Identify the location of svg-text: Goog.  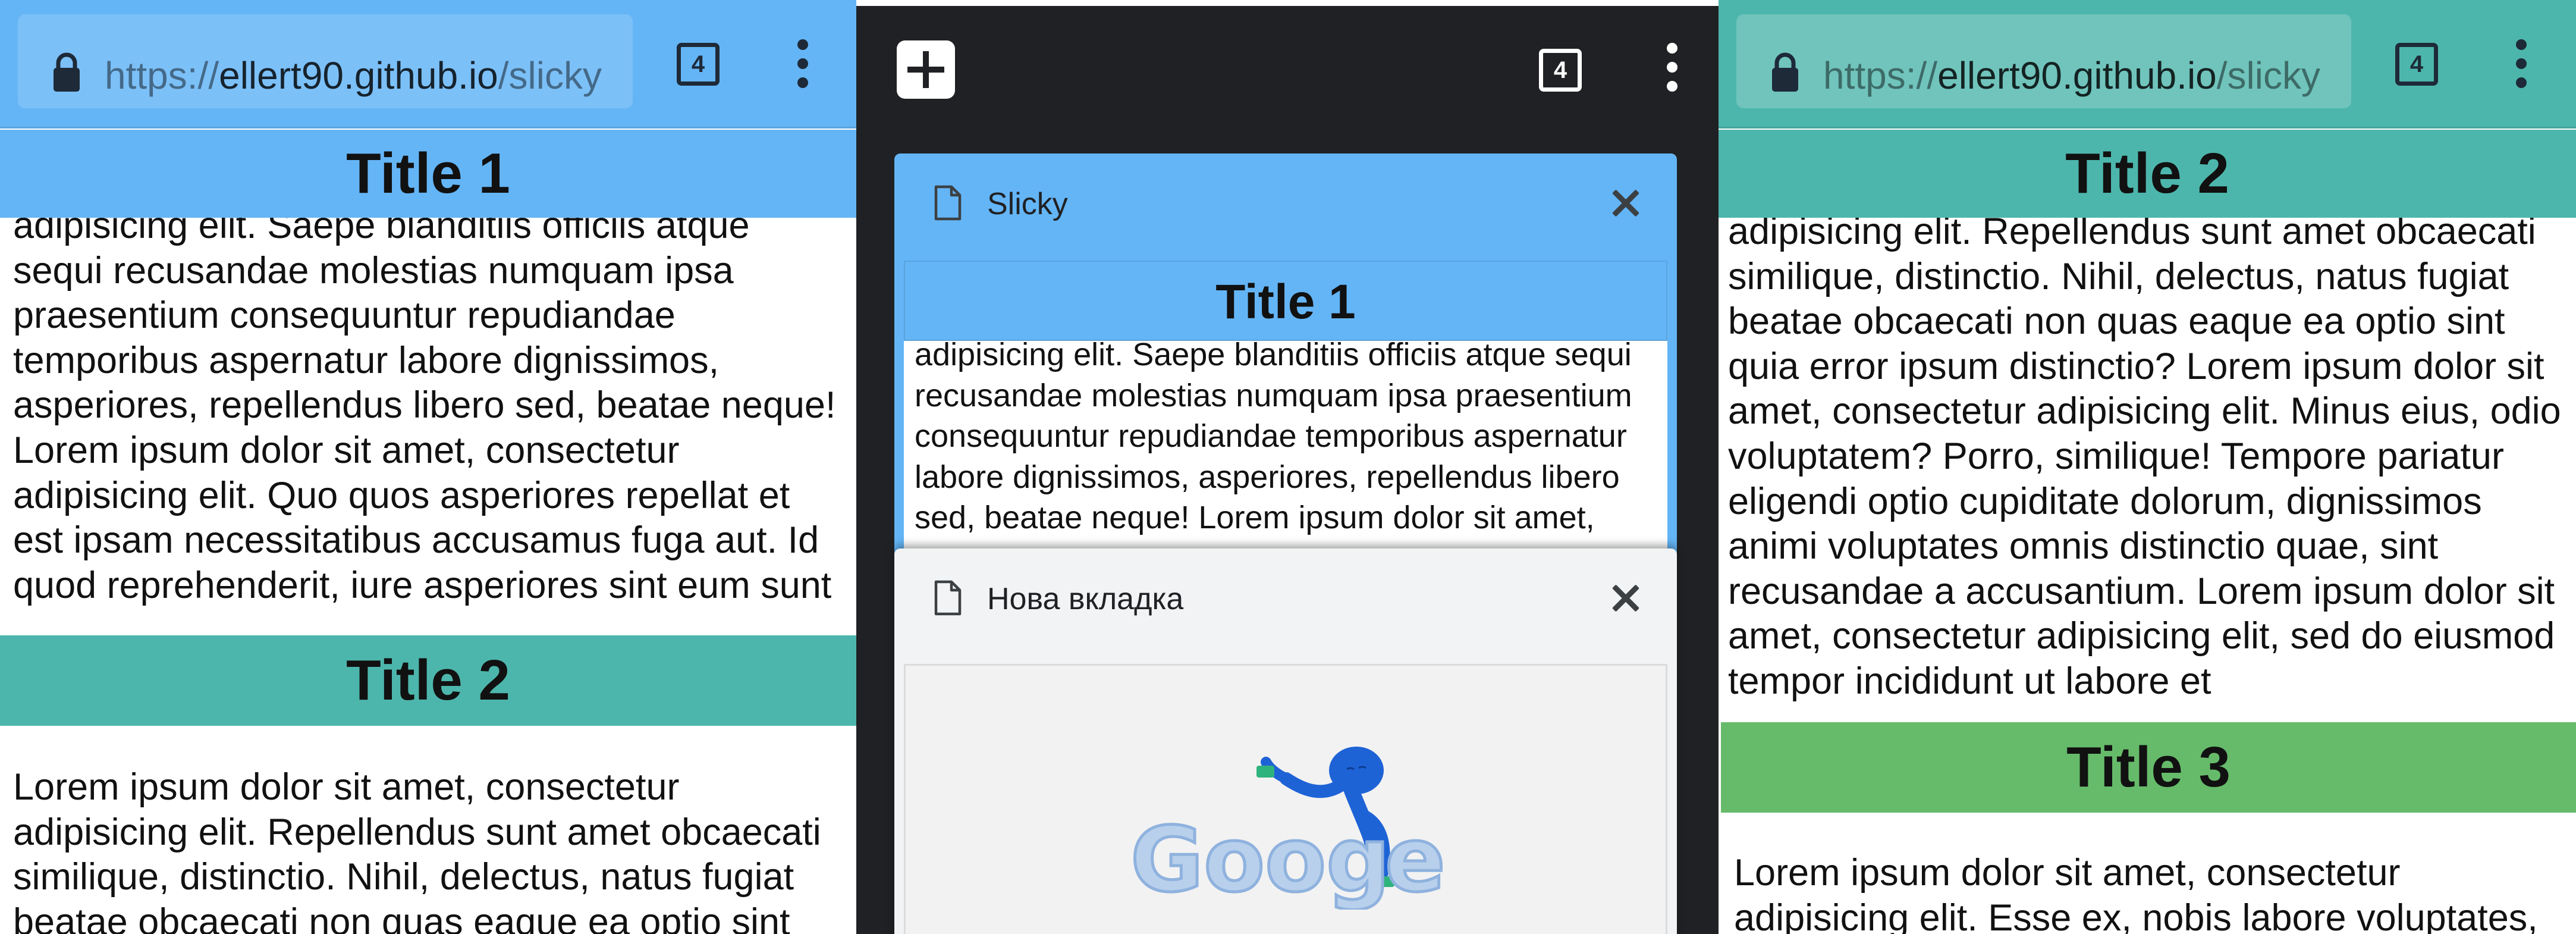
(1260, 859).